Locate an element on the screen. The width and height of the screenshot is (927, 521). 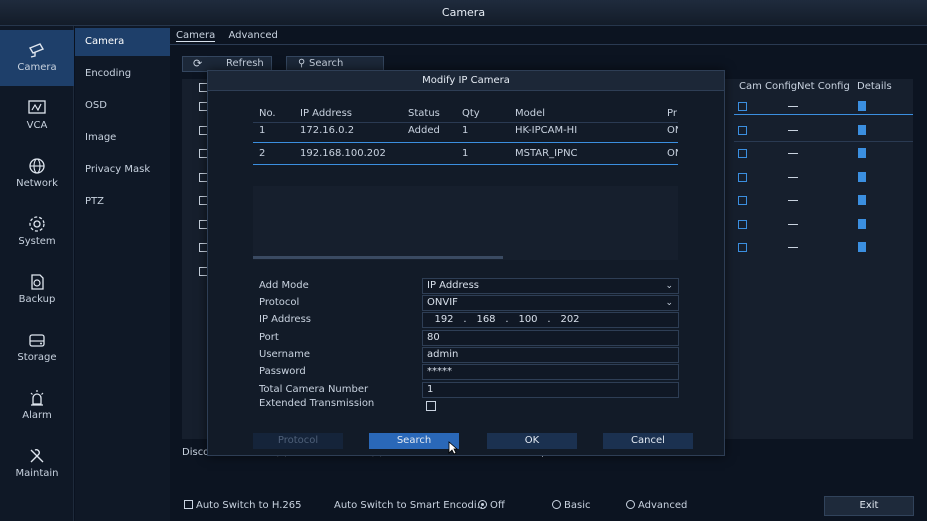
cell-no: 2 is located at coordinates (262, 153).